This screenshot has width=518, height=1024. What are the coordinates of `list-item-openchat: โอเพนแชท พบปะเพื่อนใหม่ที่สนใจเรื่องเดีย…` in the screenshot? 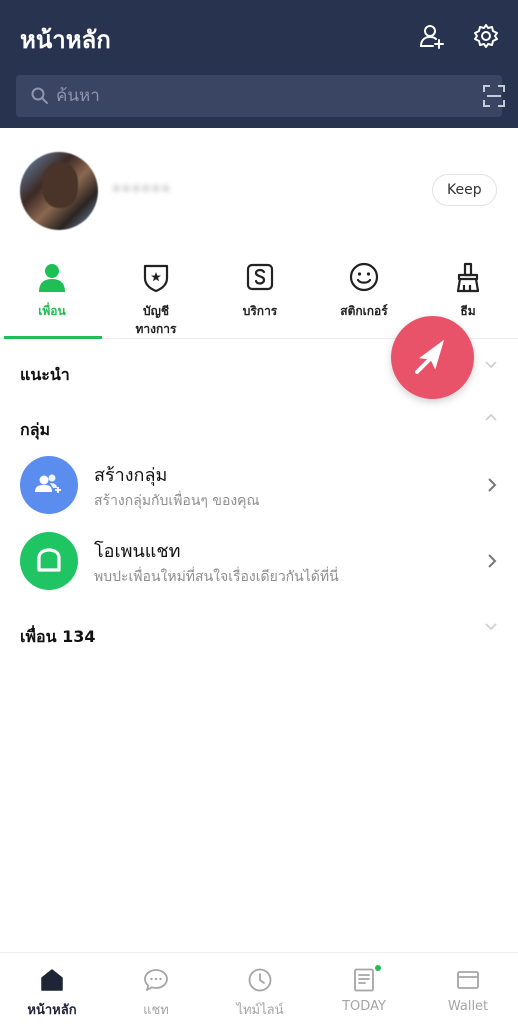 It's located at (259, 561).